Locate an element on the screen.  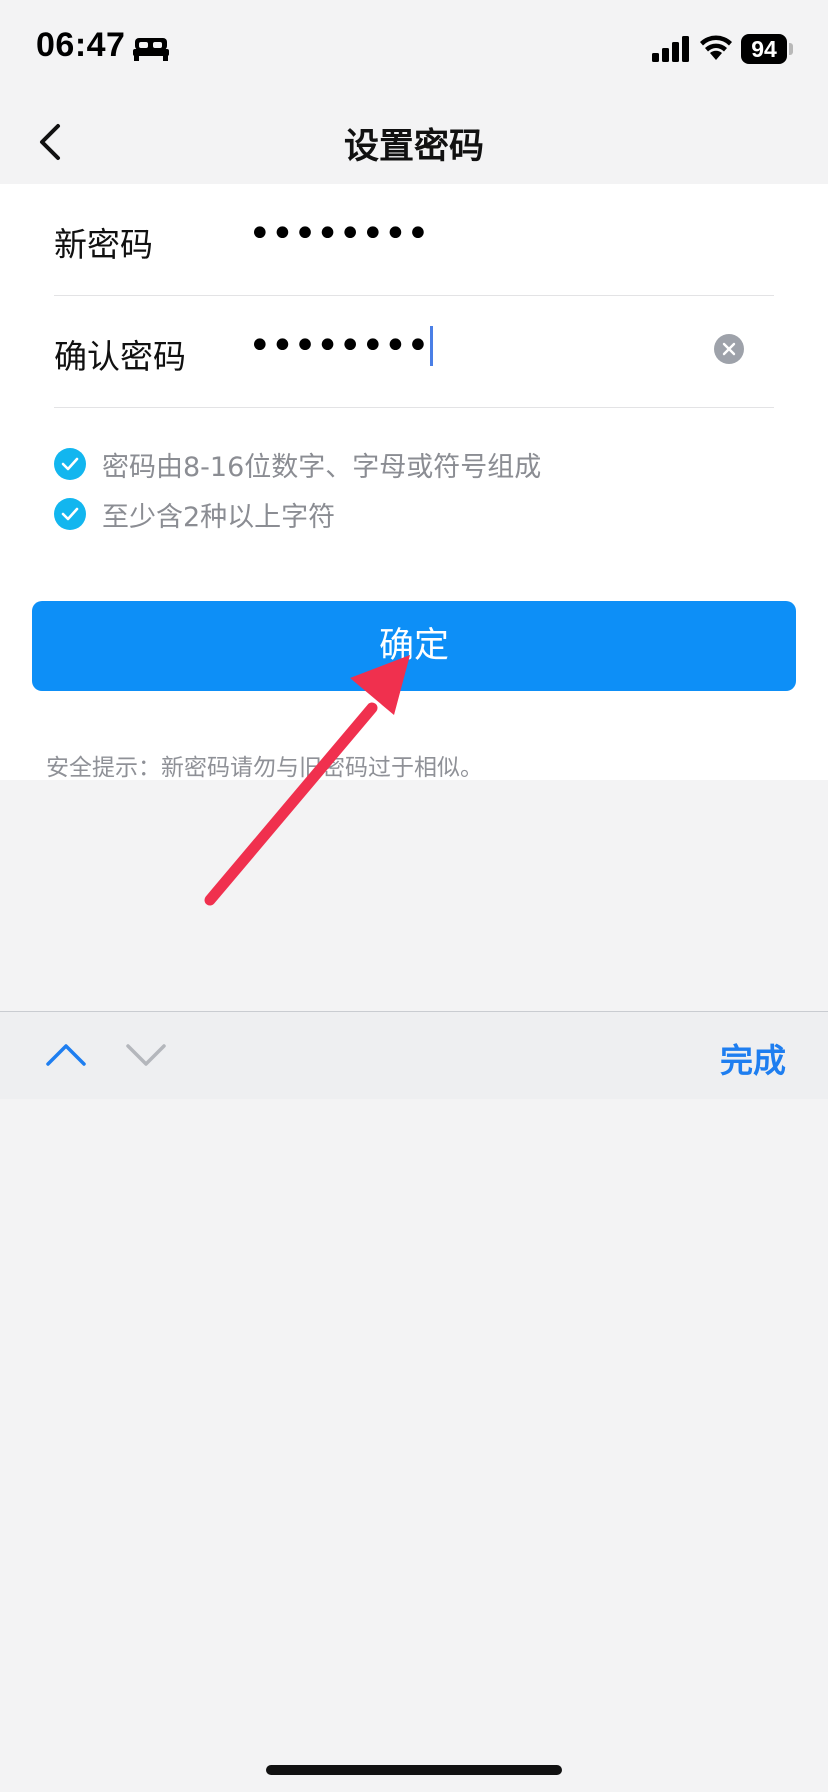
confirm-button: 确定 is located at coordinates (414, 646).